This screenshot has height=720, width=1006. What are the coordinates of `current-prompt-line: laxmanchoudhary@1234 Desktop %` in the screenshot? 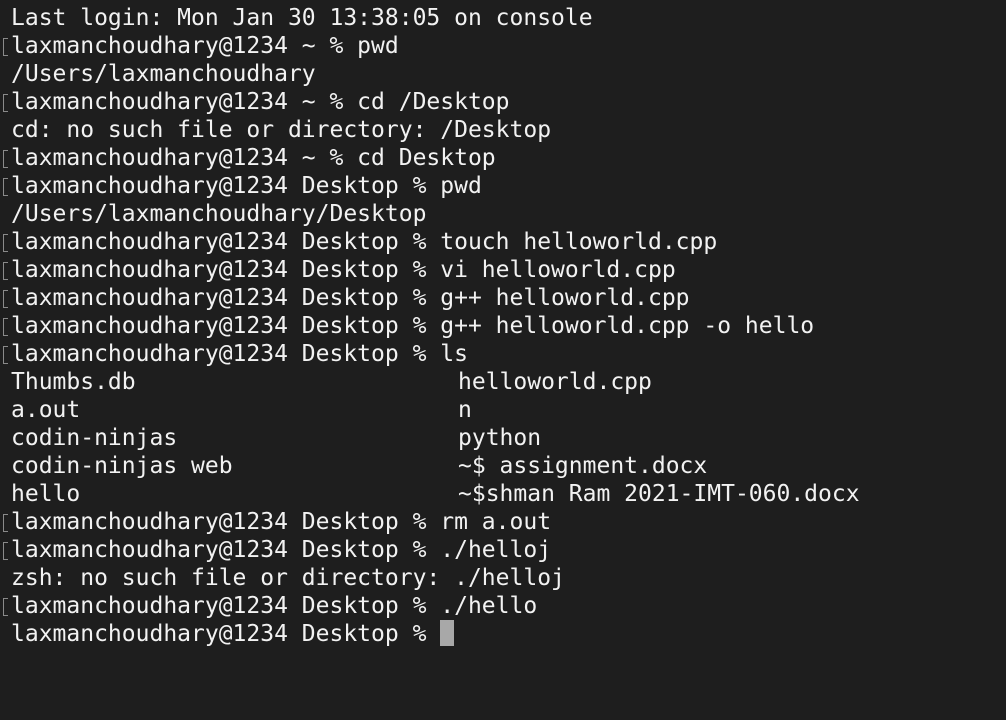 It's located at (503, 634).